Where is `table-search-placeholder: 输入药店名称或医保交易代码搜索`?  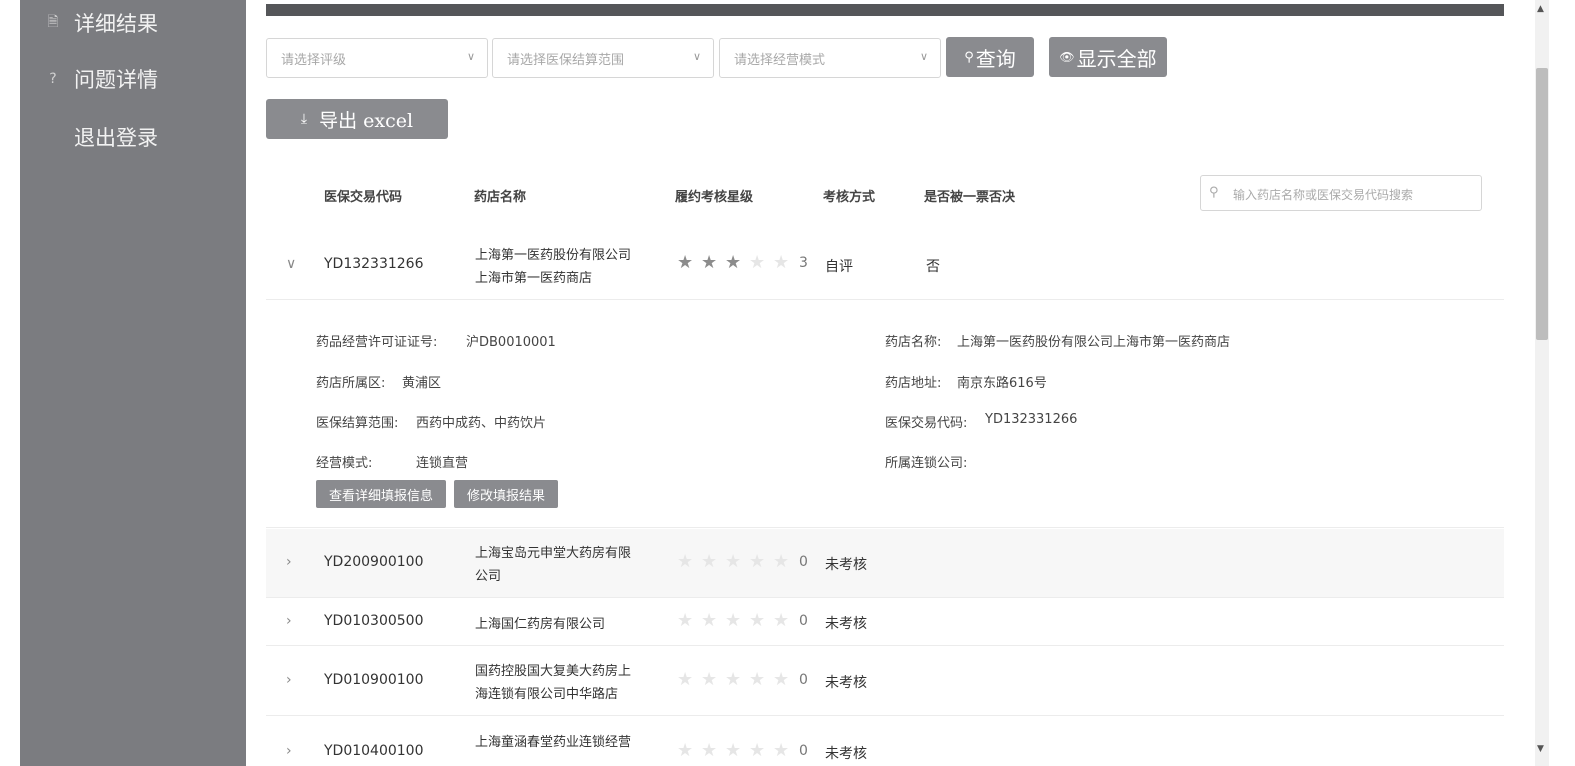
table-search-placeholder: 输入药店名称或医保交易代码搜索 is located at coordinates (1323, 195).